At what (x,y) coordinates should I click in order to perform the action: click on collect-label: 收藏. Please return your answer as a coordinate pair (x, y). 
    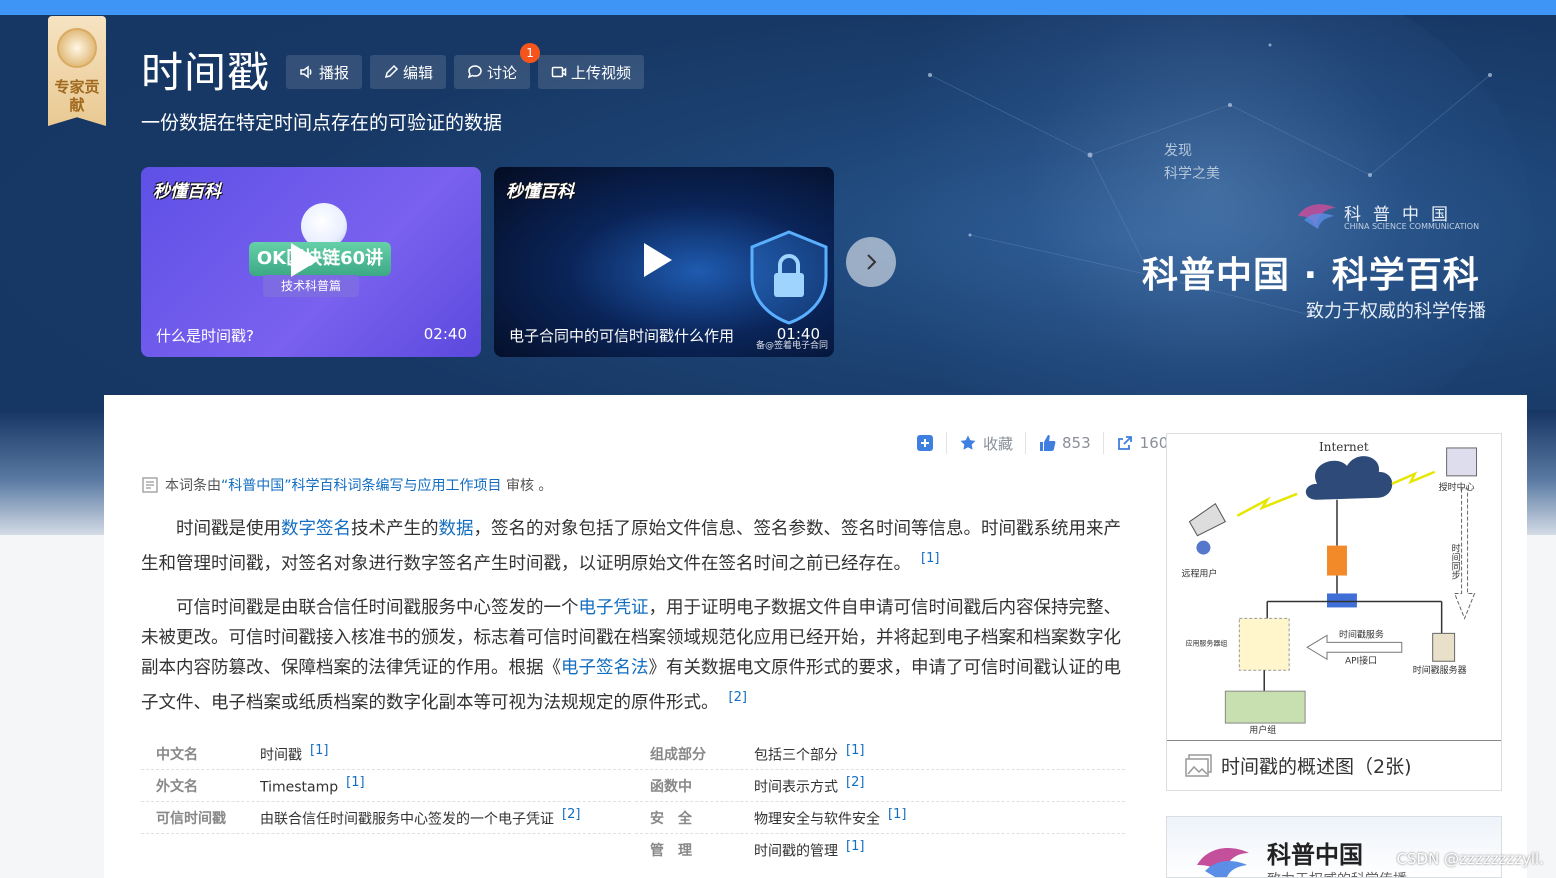
    Looking at the image, I should click on (998, 443).